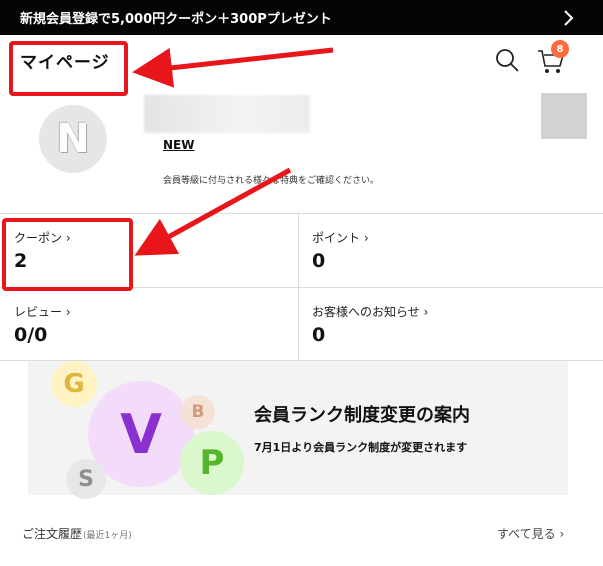  Describe the element at coordinates (212, 463) in the screenshot. I see `rank-badge-p: P` at that location.